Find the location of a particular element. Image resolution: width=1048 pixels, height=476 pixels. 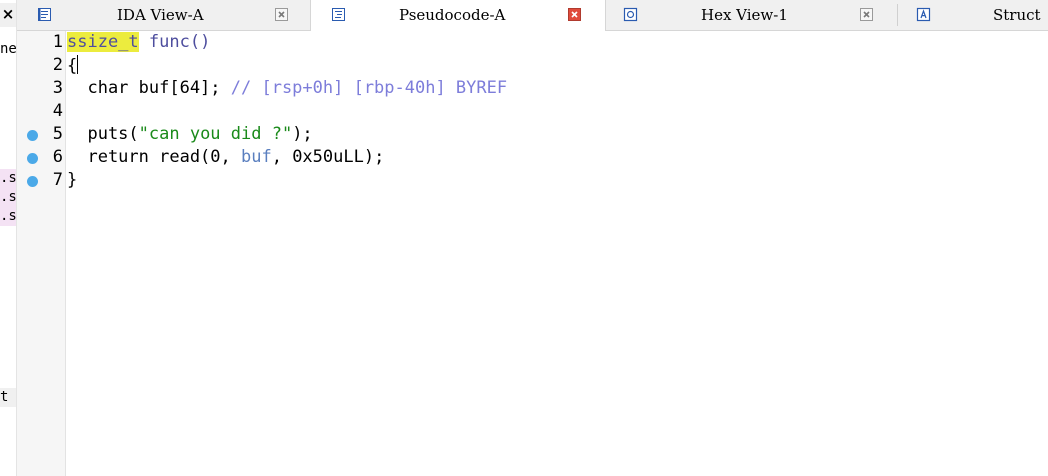

line-number: 2 is located at coordinates (57, 65).